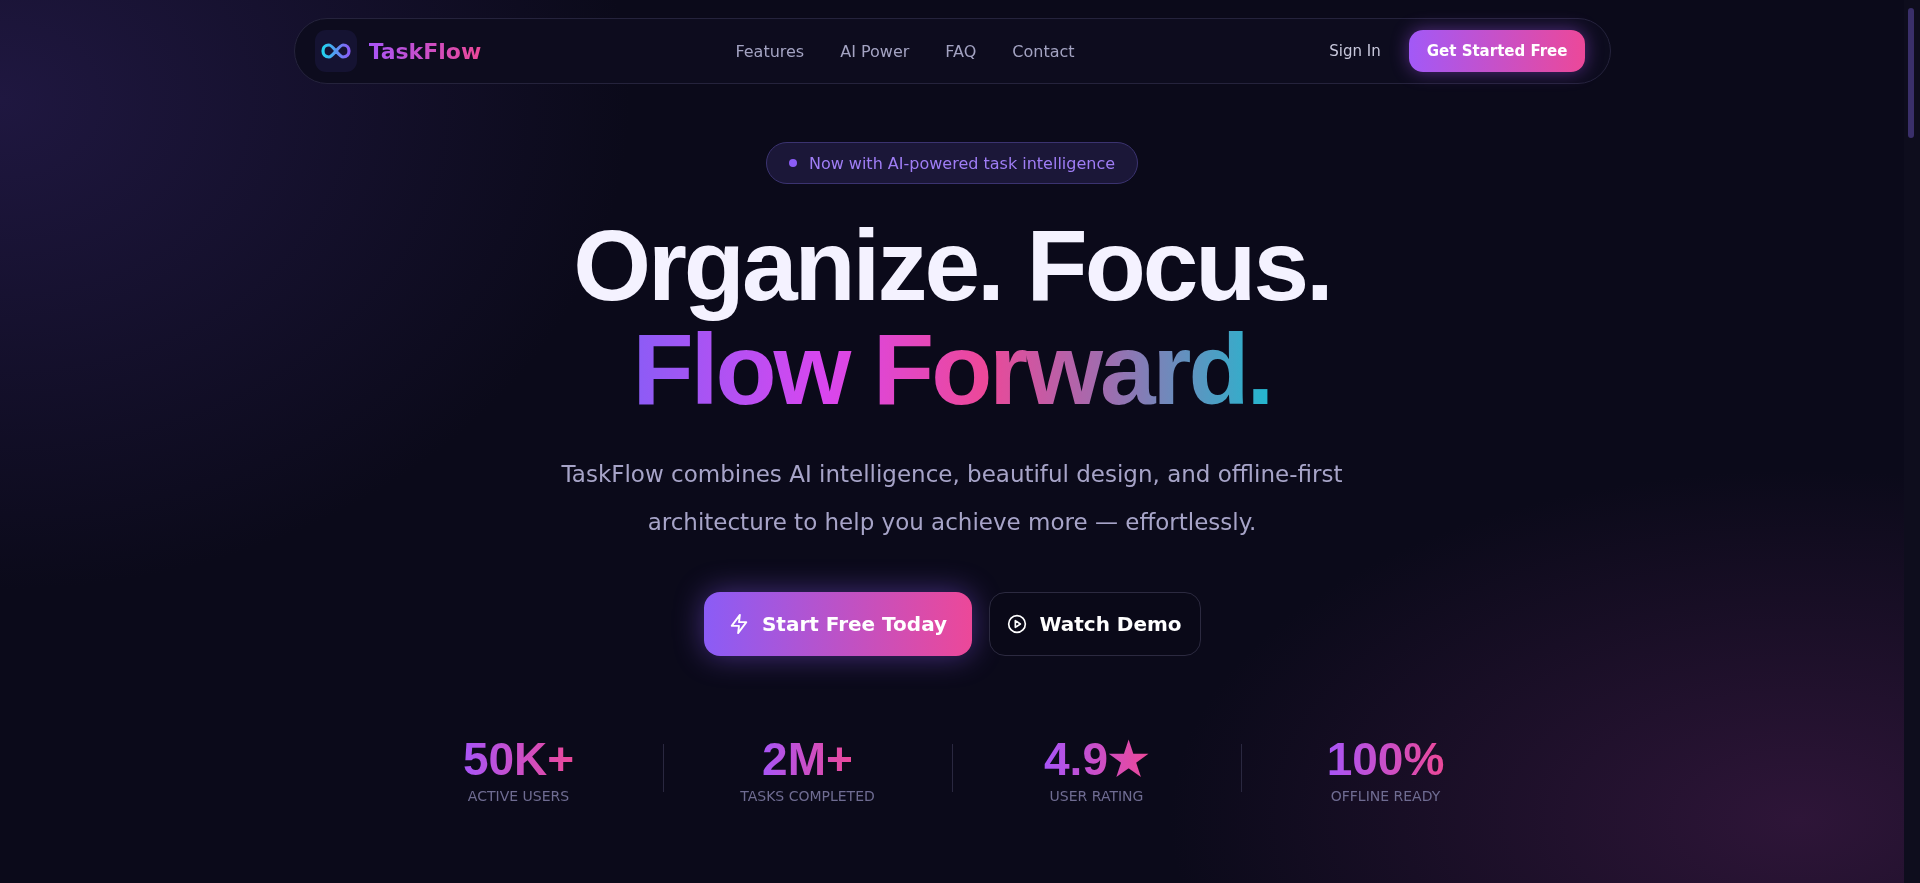 The width and height of the screenshot is (1920, 883). I want to click on hero-subtitle: TaskFlow combines AI intelligence, beautiful design, and offline-first architecture to help you achieve more — effortlessly., so click(952, 498).